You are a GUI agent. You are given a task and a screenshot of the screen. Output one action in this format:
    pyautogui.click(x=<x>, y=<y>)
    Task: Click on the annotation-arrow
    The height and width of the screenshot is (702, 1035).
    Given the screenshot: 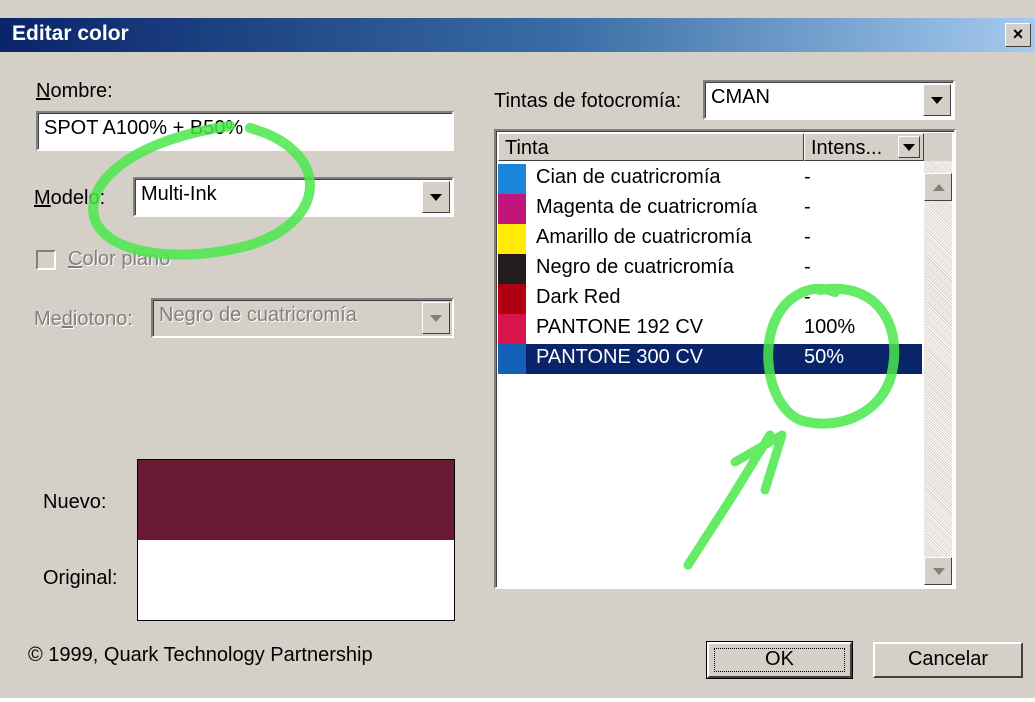 What is the action you would take?
    pyautogui.click(x=735, y=500)
    